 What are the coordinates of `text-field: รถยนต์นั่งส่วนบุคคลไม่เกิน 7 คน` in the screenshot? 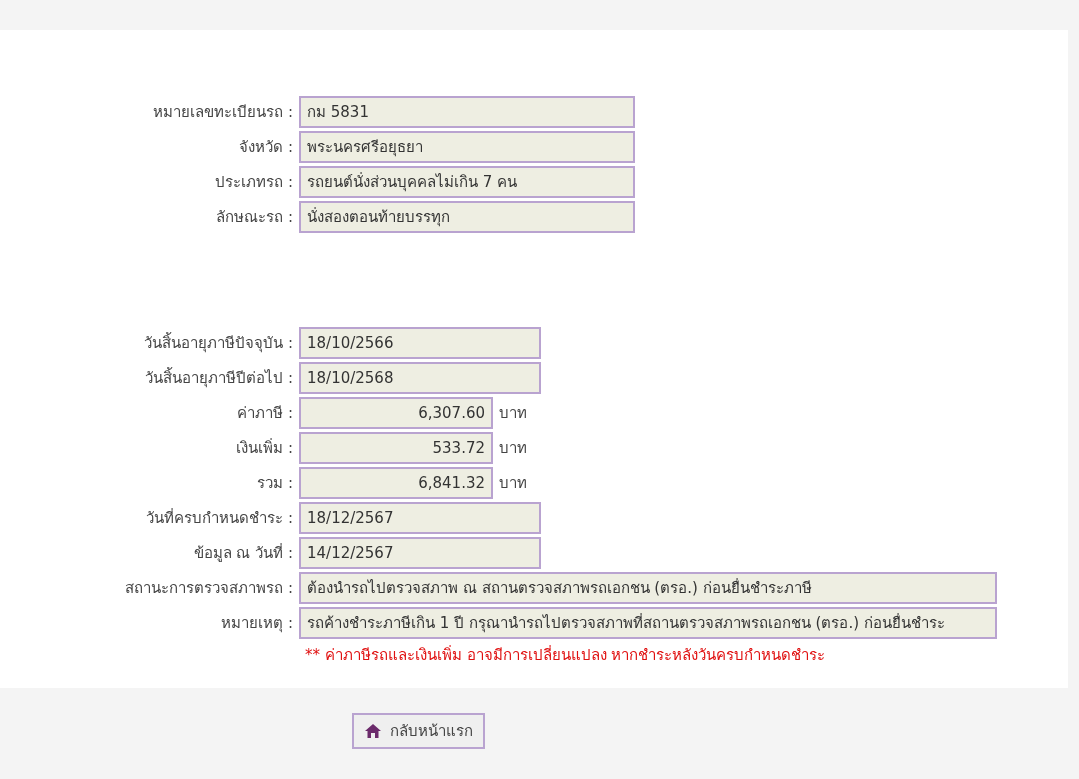 It's located at (467, 182).